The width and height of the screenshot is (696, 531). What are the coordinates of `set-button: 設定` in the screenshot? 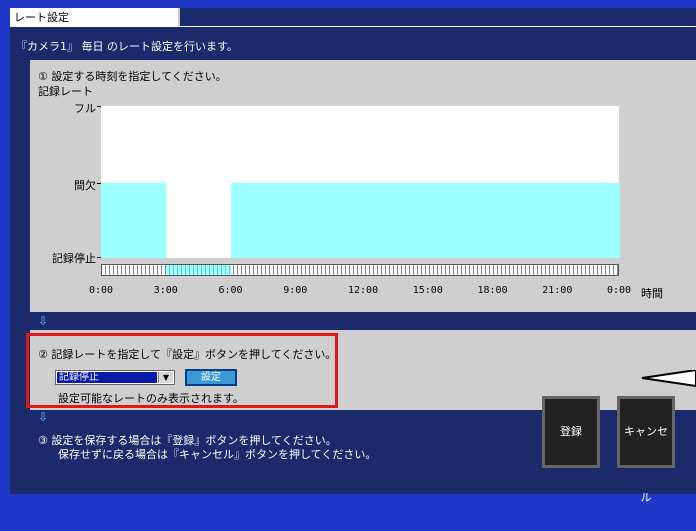 It's located at (211, 377).